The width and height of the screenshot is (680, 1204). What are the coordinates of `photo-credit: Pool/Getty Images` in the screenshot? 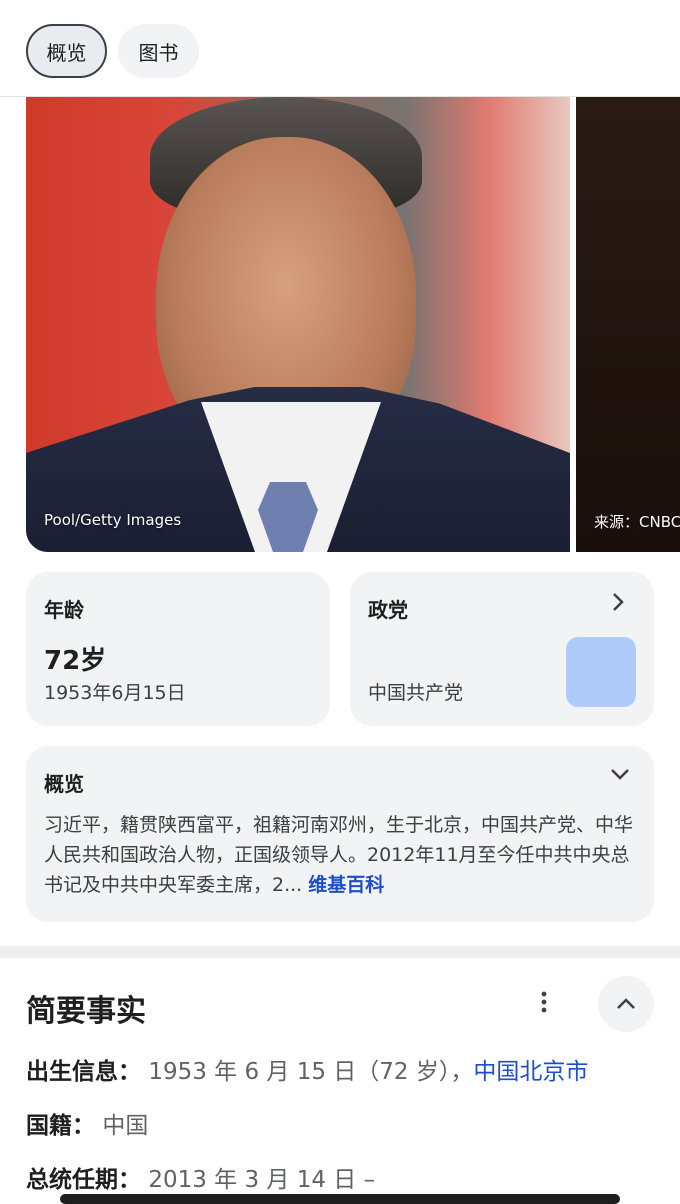 It's located at (113, 520).